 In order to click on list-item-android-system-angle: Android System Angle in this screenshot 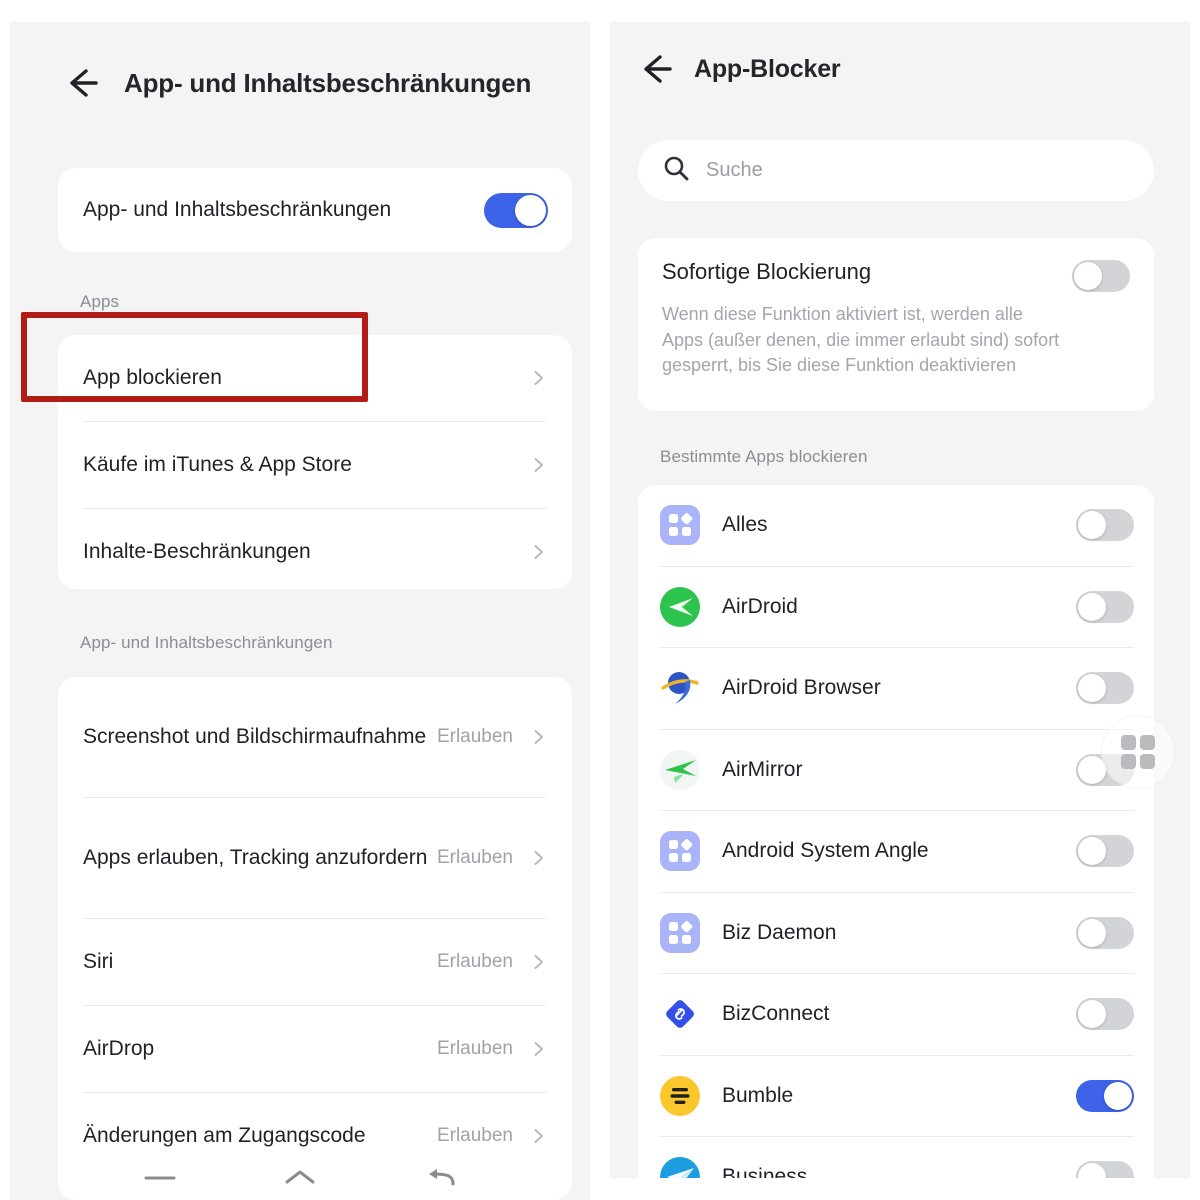, I will do `click(897, 851)`.